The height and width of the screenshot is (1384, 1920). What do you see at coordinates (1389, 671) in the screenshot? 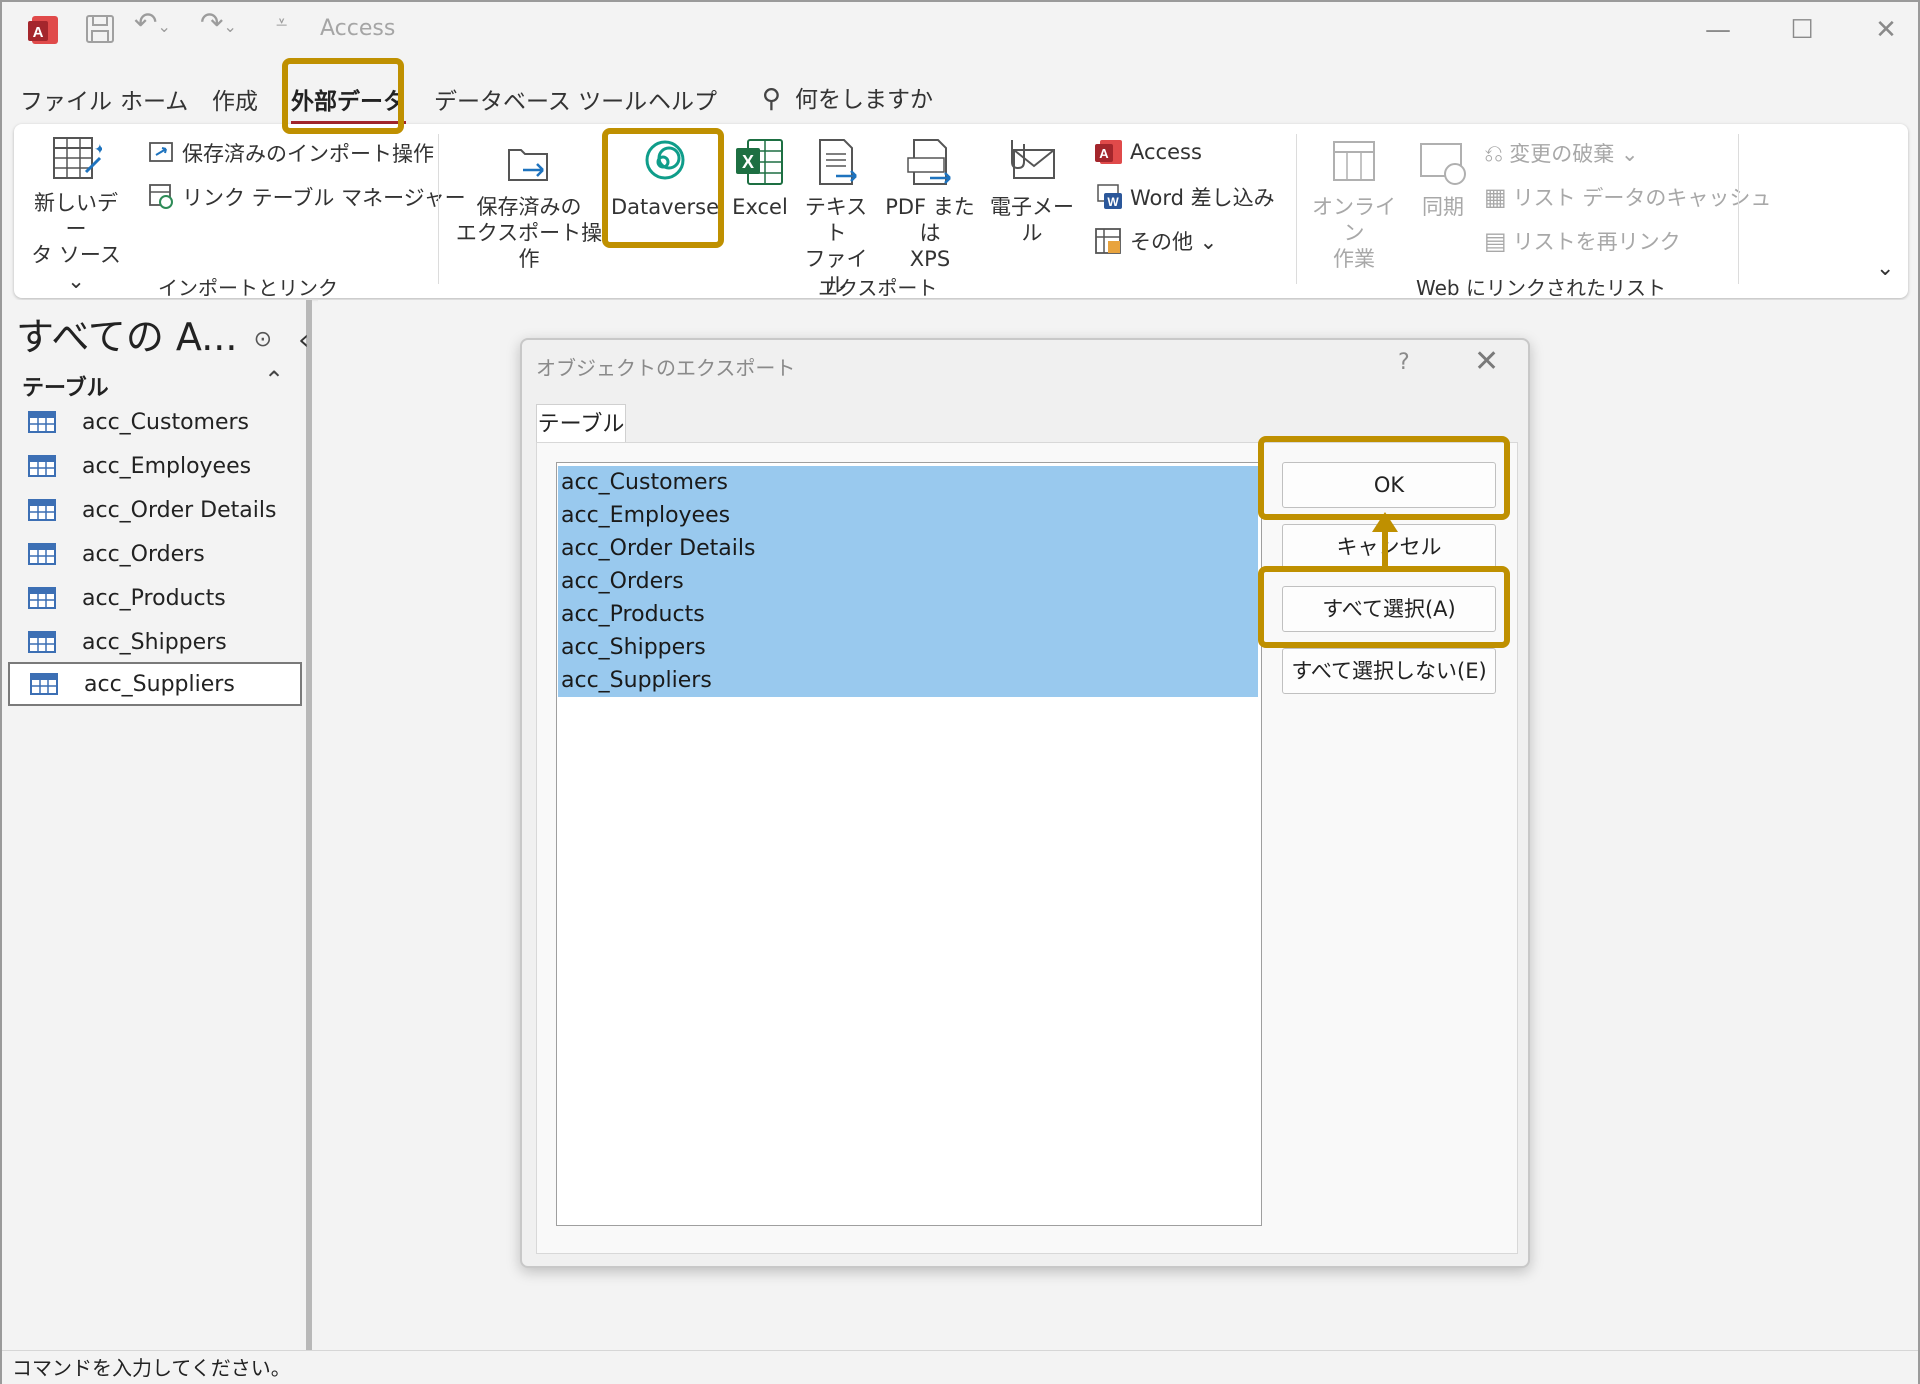
I see `deselect-all-button: すべて選択しない(E)` at bounding box center [1389, 671].